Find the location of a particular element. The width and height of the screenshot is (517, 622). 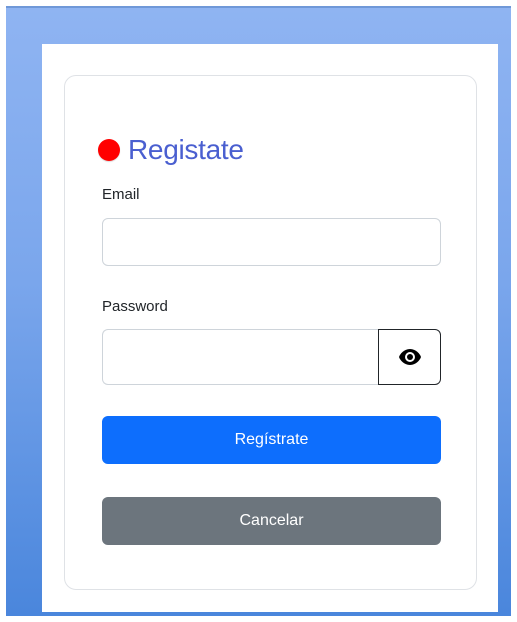

password-group is located at coordinates (271, 357).